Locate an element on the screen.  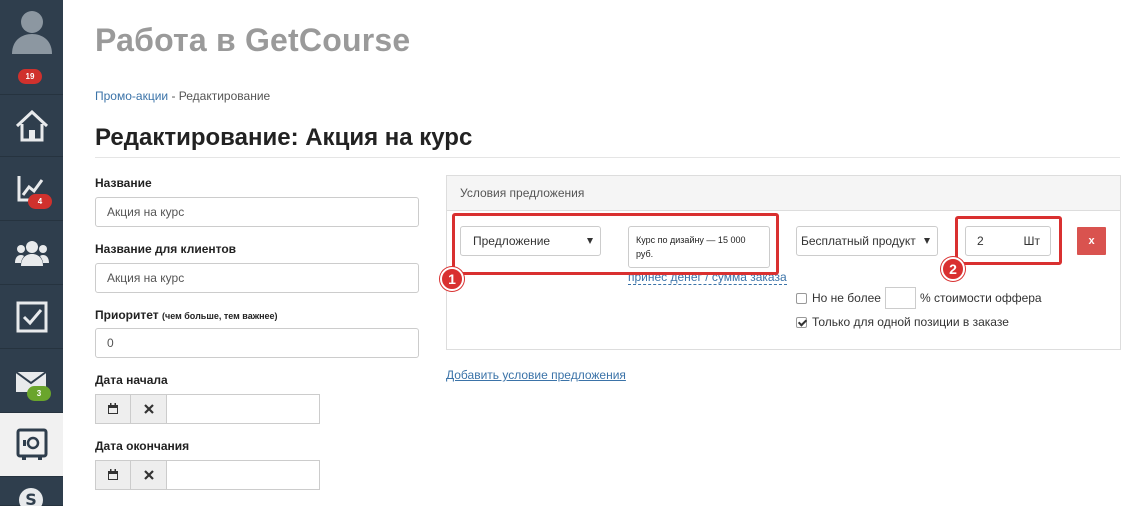
safe-icon is located at coordinates (31, 444).